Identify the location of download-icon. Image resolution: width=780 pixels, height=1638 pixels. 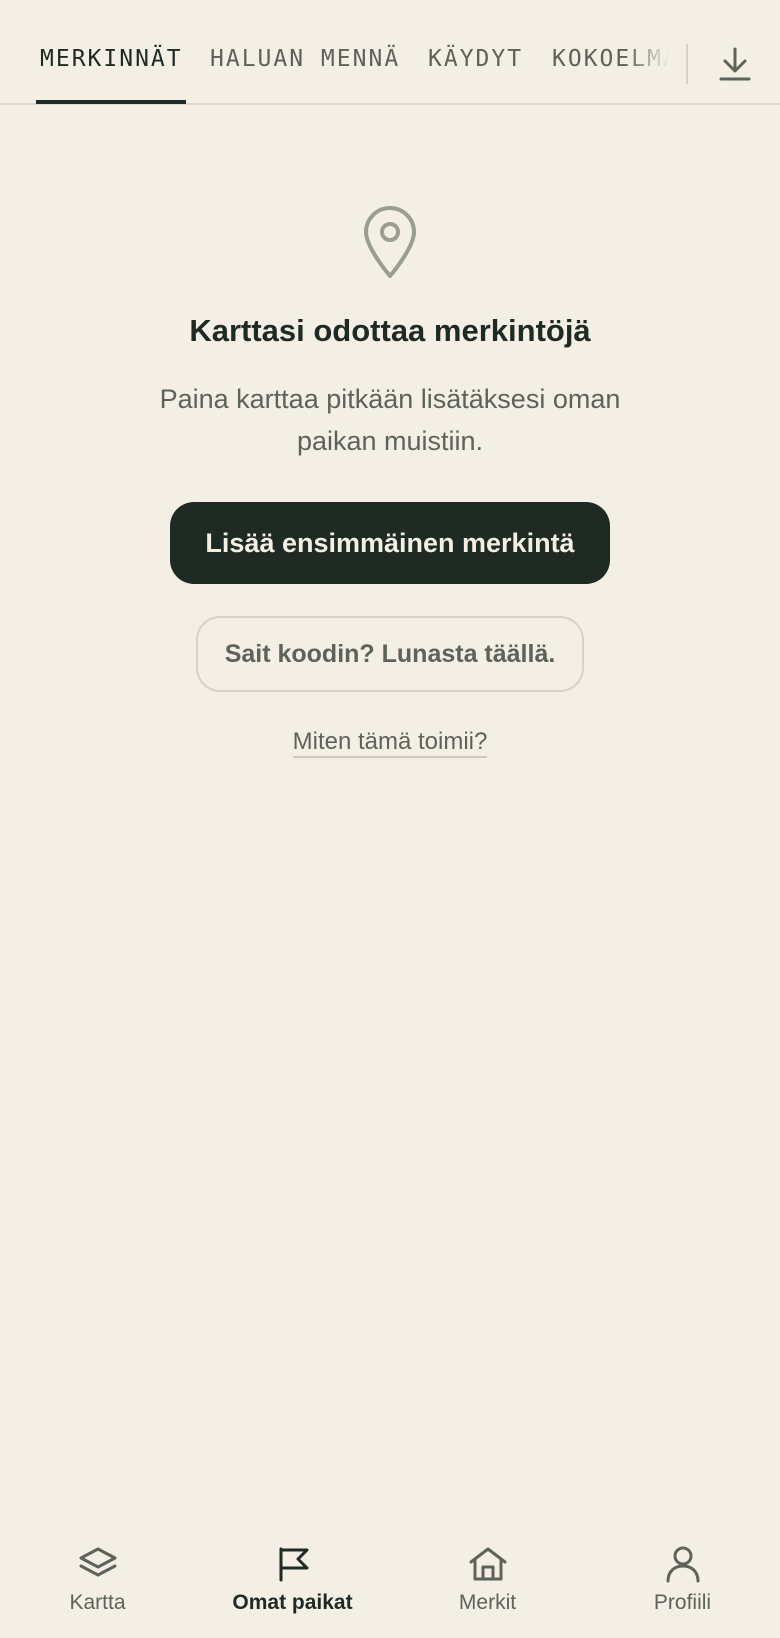
(735, 64).